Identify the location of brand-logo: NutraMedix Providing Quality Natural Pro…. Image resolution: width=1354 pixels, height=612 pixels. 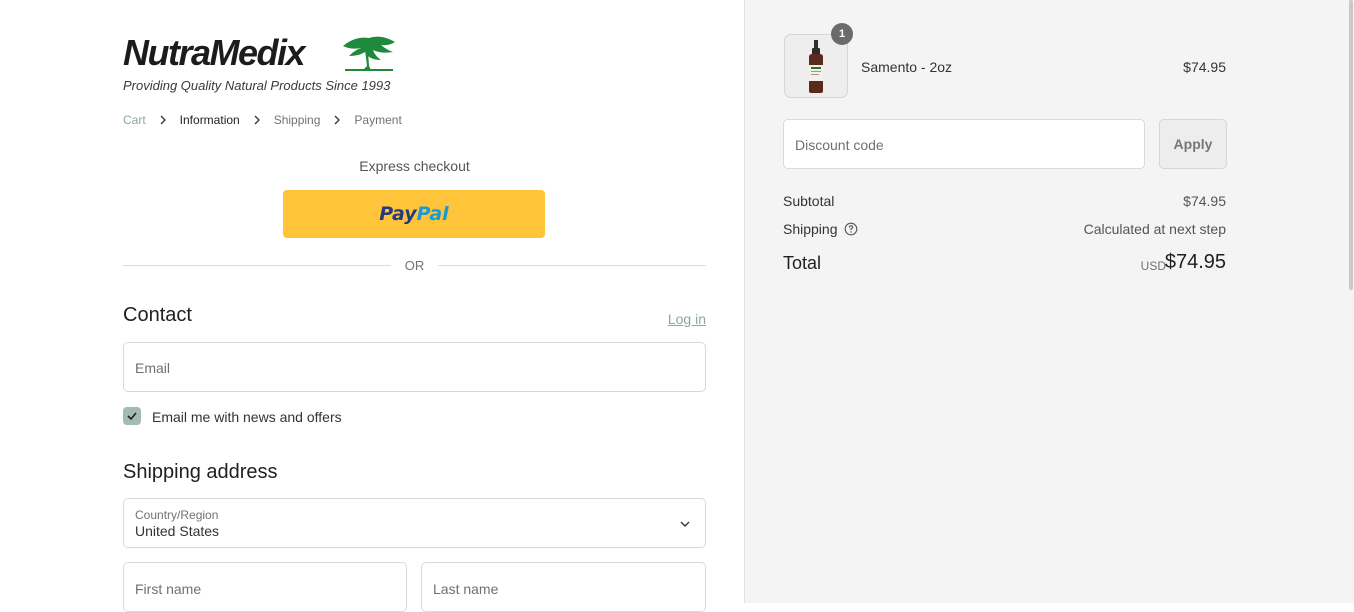
(263, 64).